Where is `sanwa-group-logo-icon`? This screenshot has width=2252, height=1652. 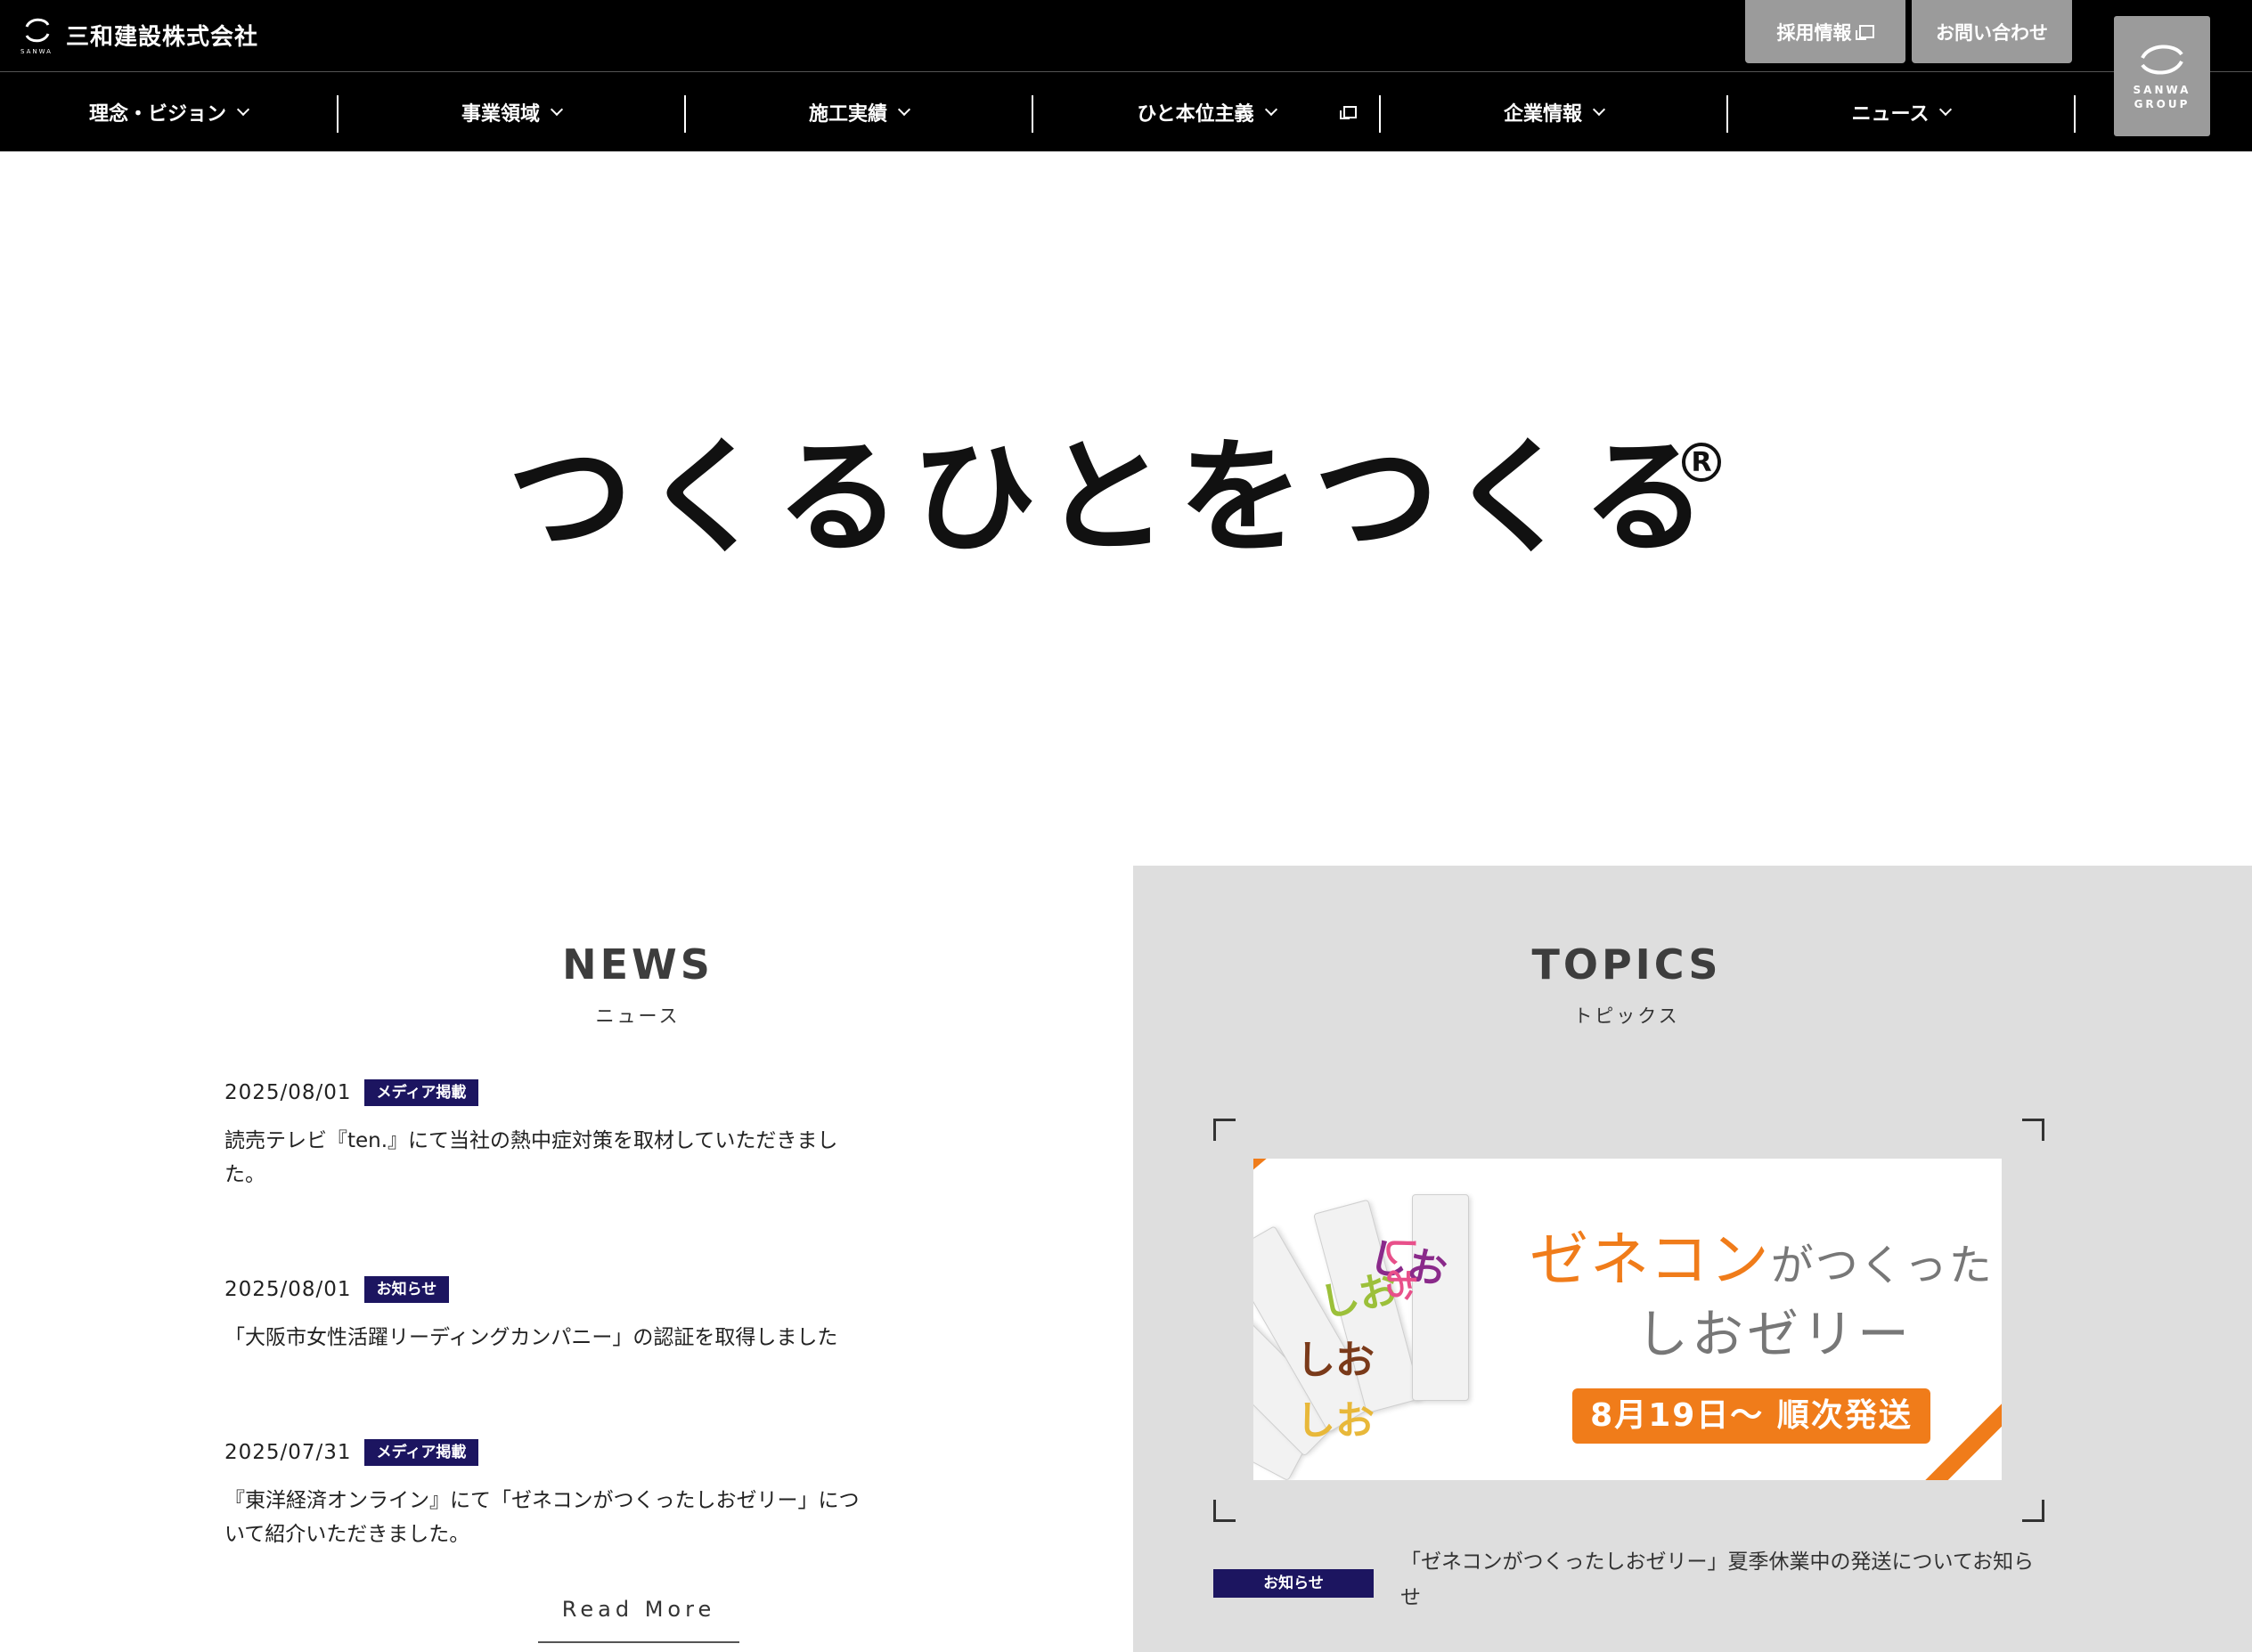 sanwa-group-logo-icon is located at coordinates (2162, 59).